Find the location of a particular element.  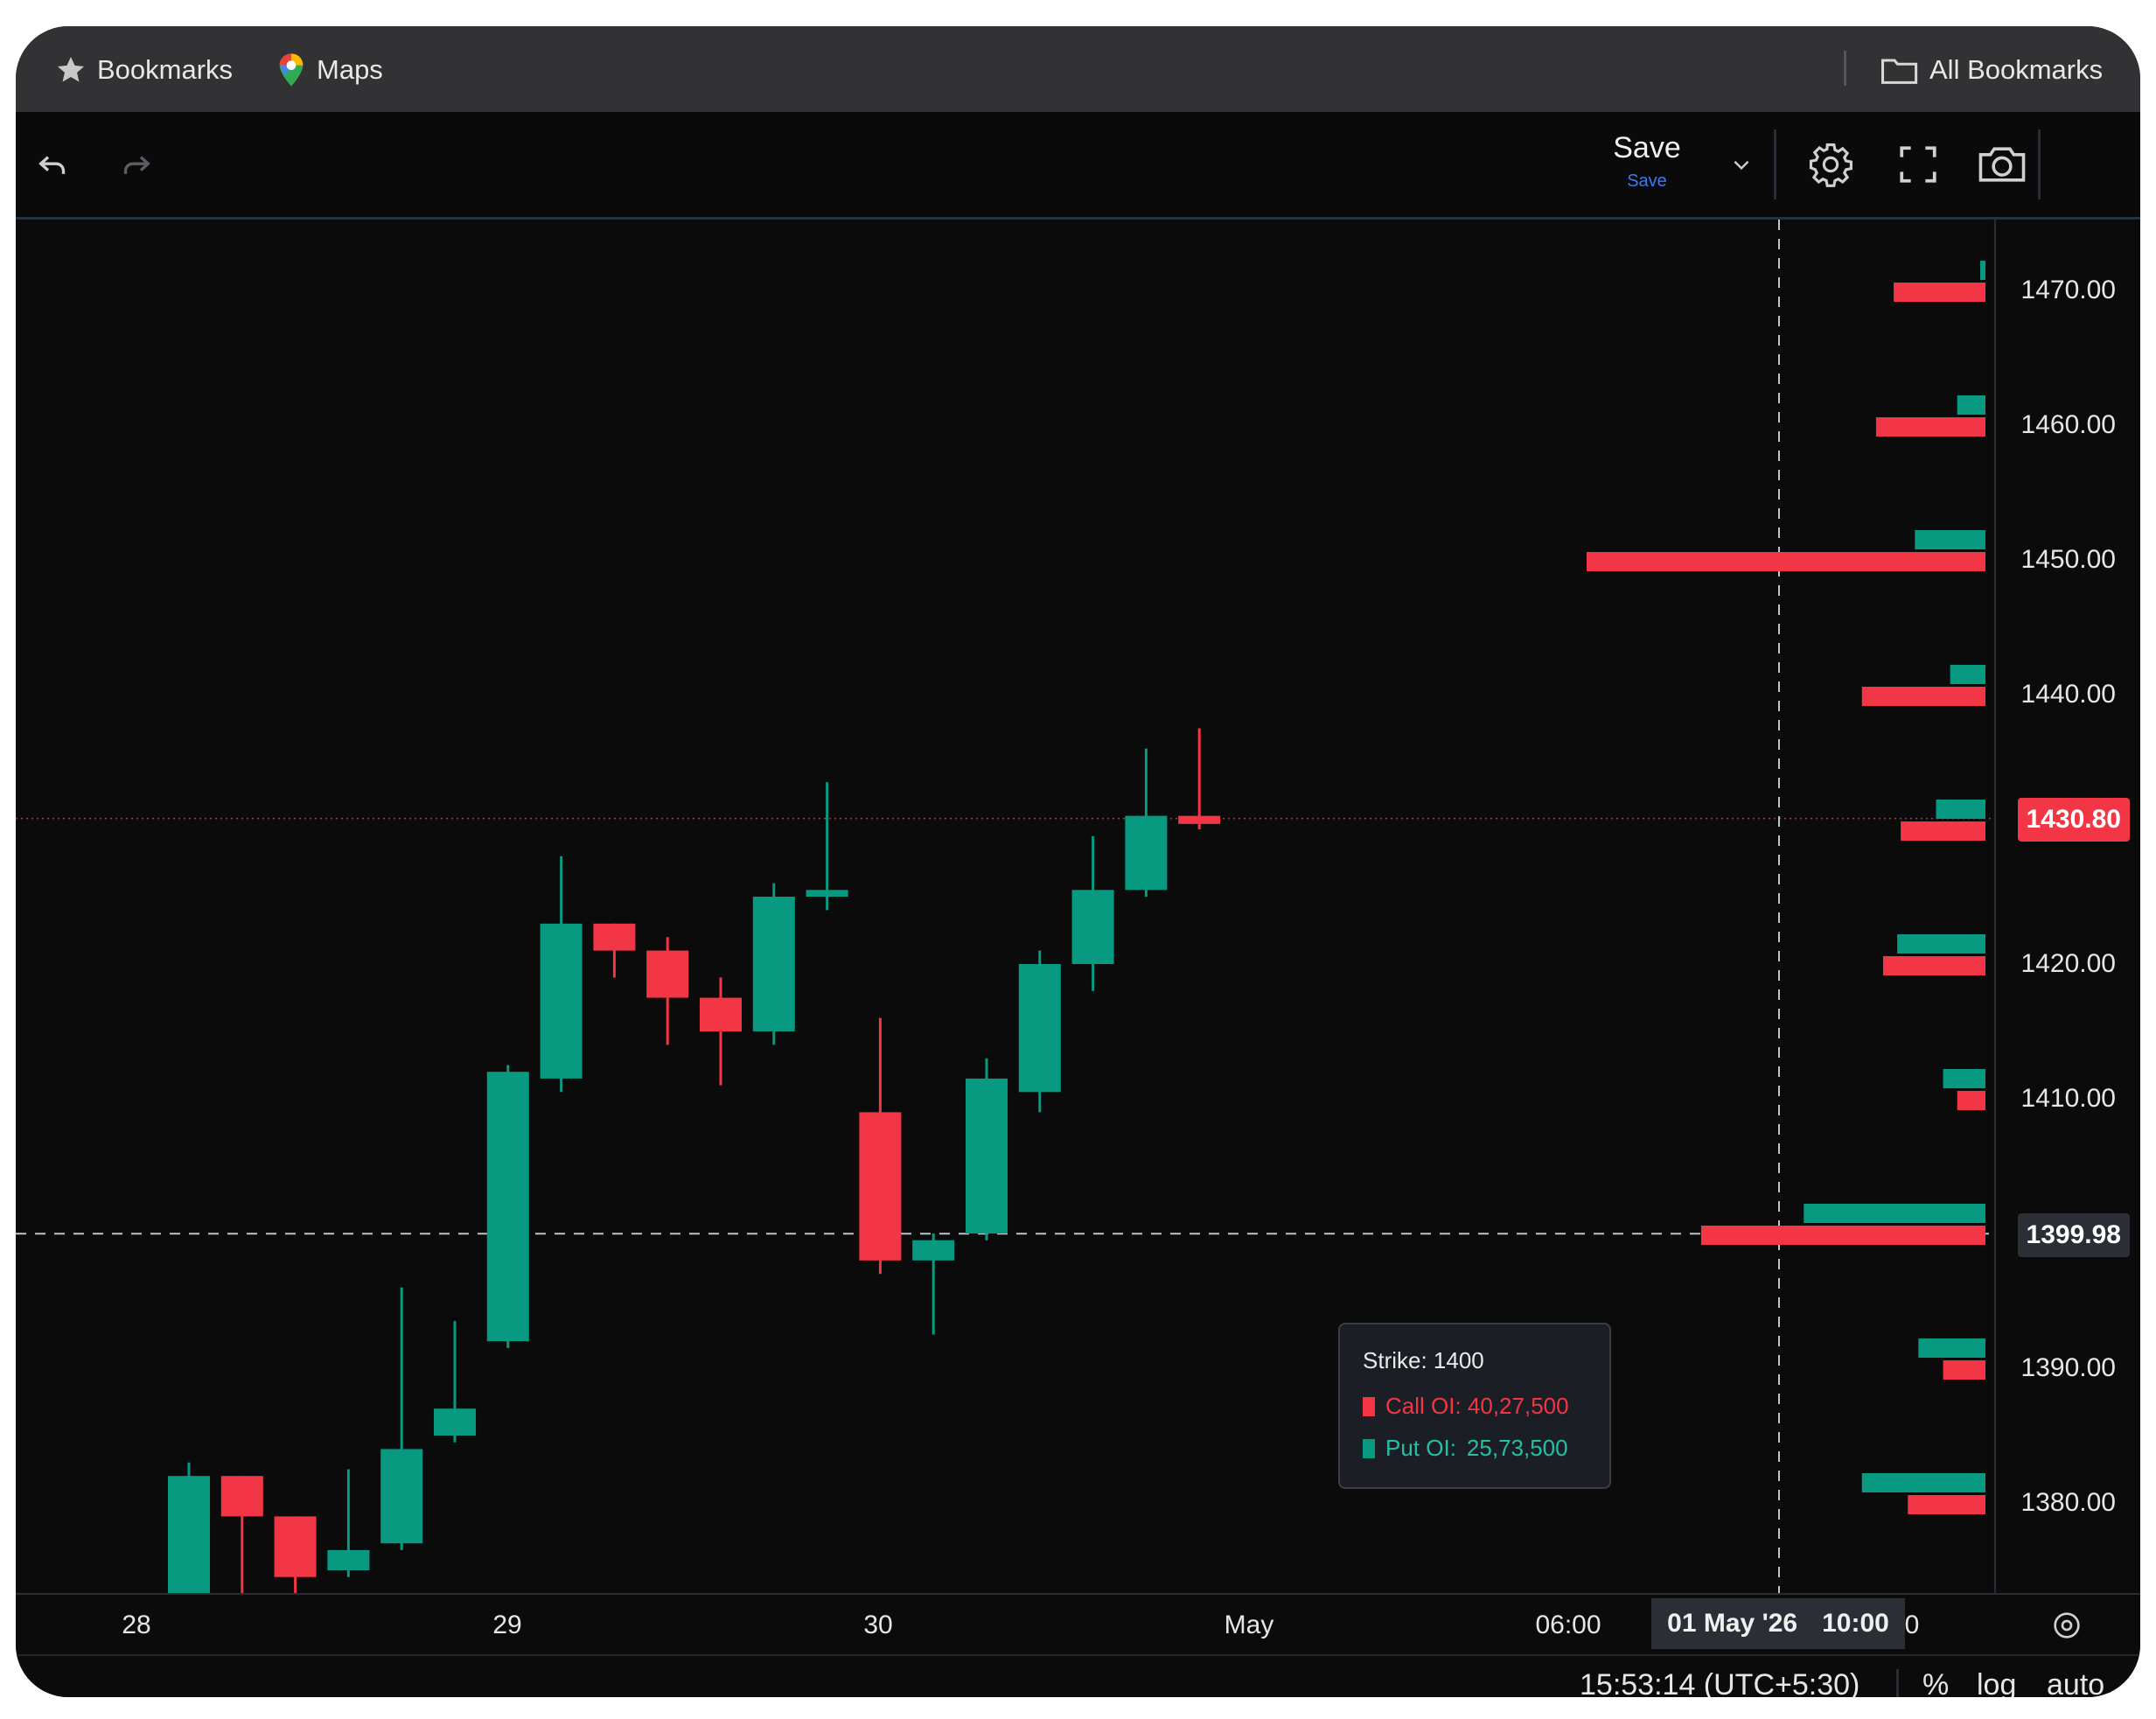

gear-icon is located at coordinates (1831, 165).